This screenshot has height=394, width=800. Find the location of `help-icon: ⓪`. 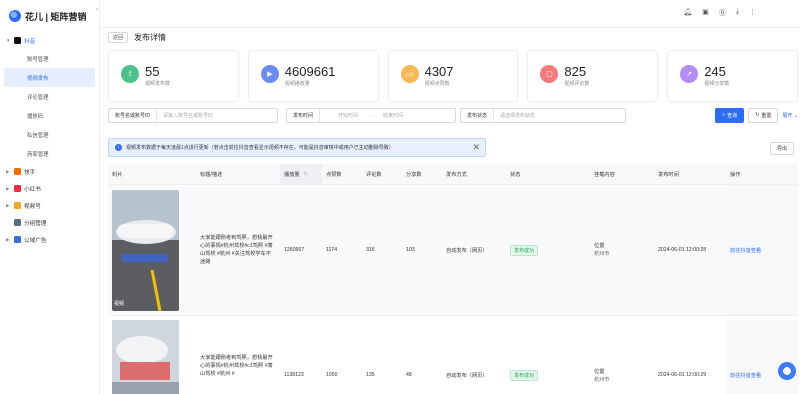

help-icon: ⓪ is located at coordinates (722, 13).